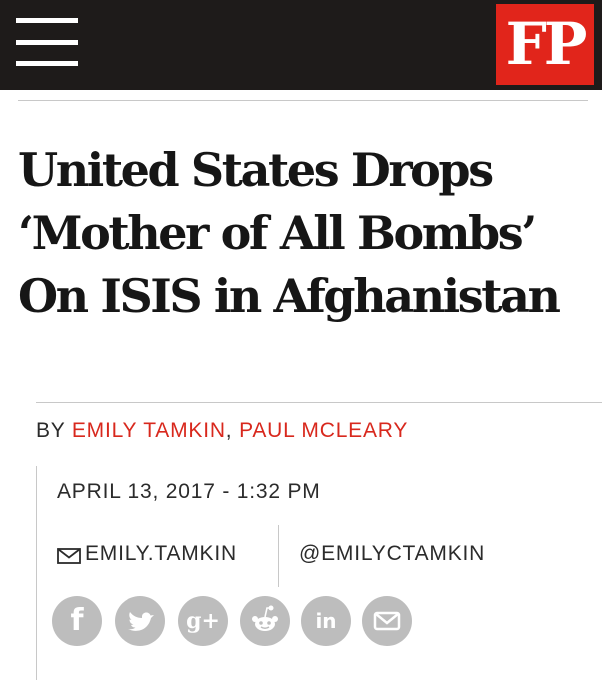 Image resolution: width=602 pixels, height=680 pixels. I want to click on meta-left-border, so click(36, 573).